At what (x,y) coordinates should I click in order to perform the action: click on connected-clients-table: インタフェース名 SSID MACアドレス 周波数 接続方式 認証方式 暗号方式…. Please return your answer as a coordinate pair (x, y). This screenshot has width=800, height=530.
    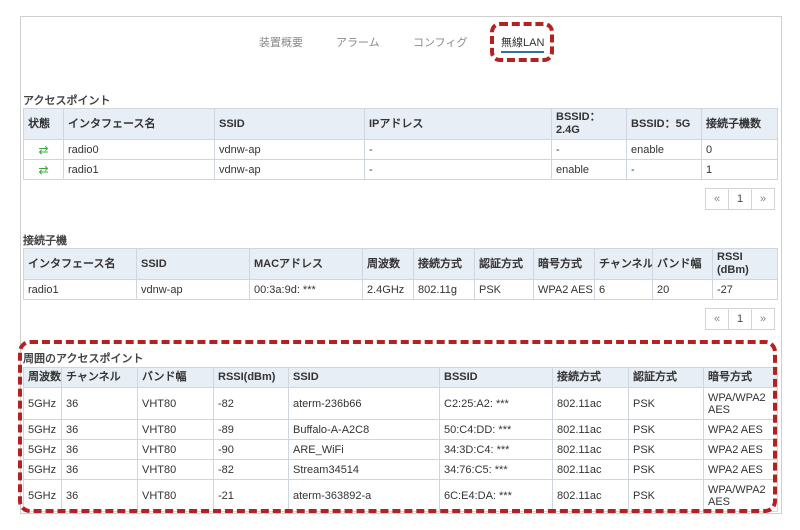
    Looking at the image, I should click on (400, 274).